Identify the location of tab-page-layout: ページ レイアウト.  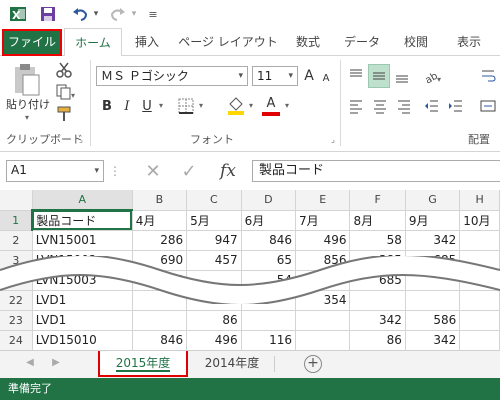
(228, 42).